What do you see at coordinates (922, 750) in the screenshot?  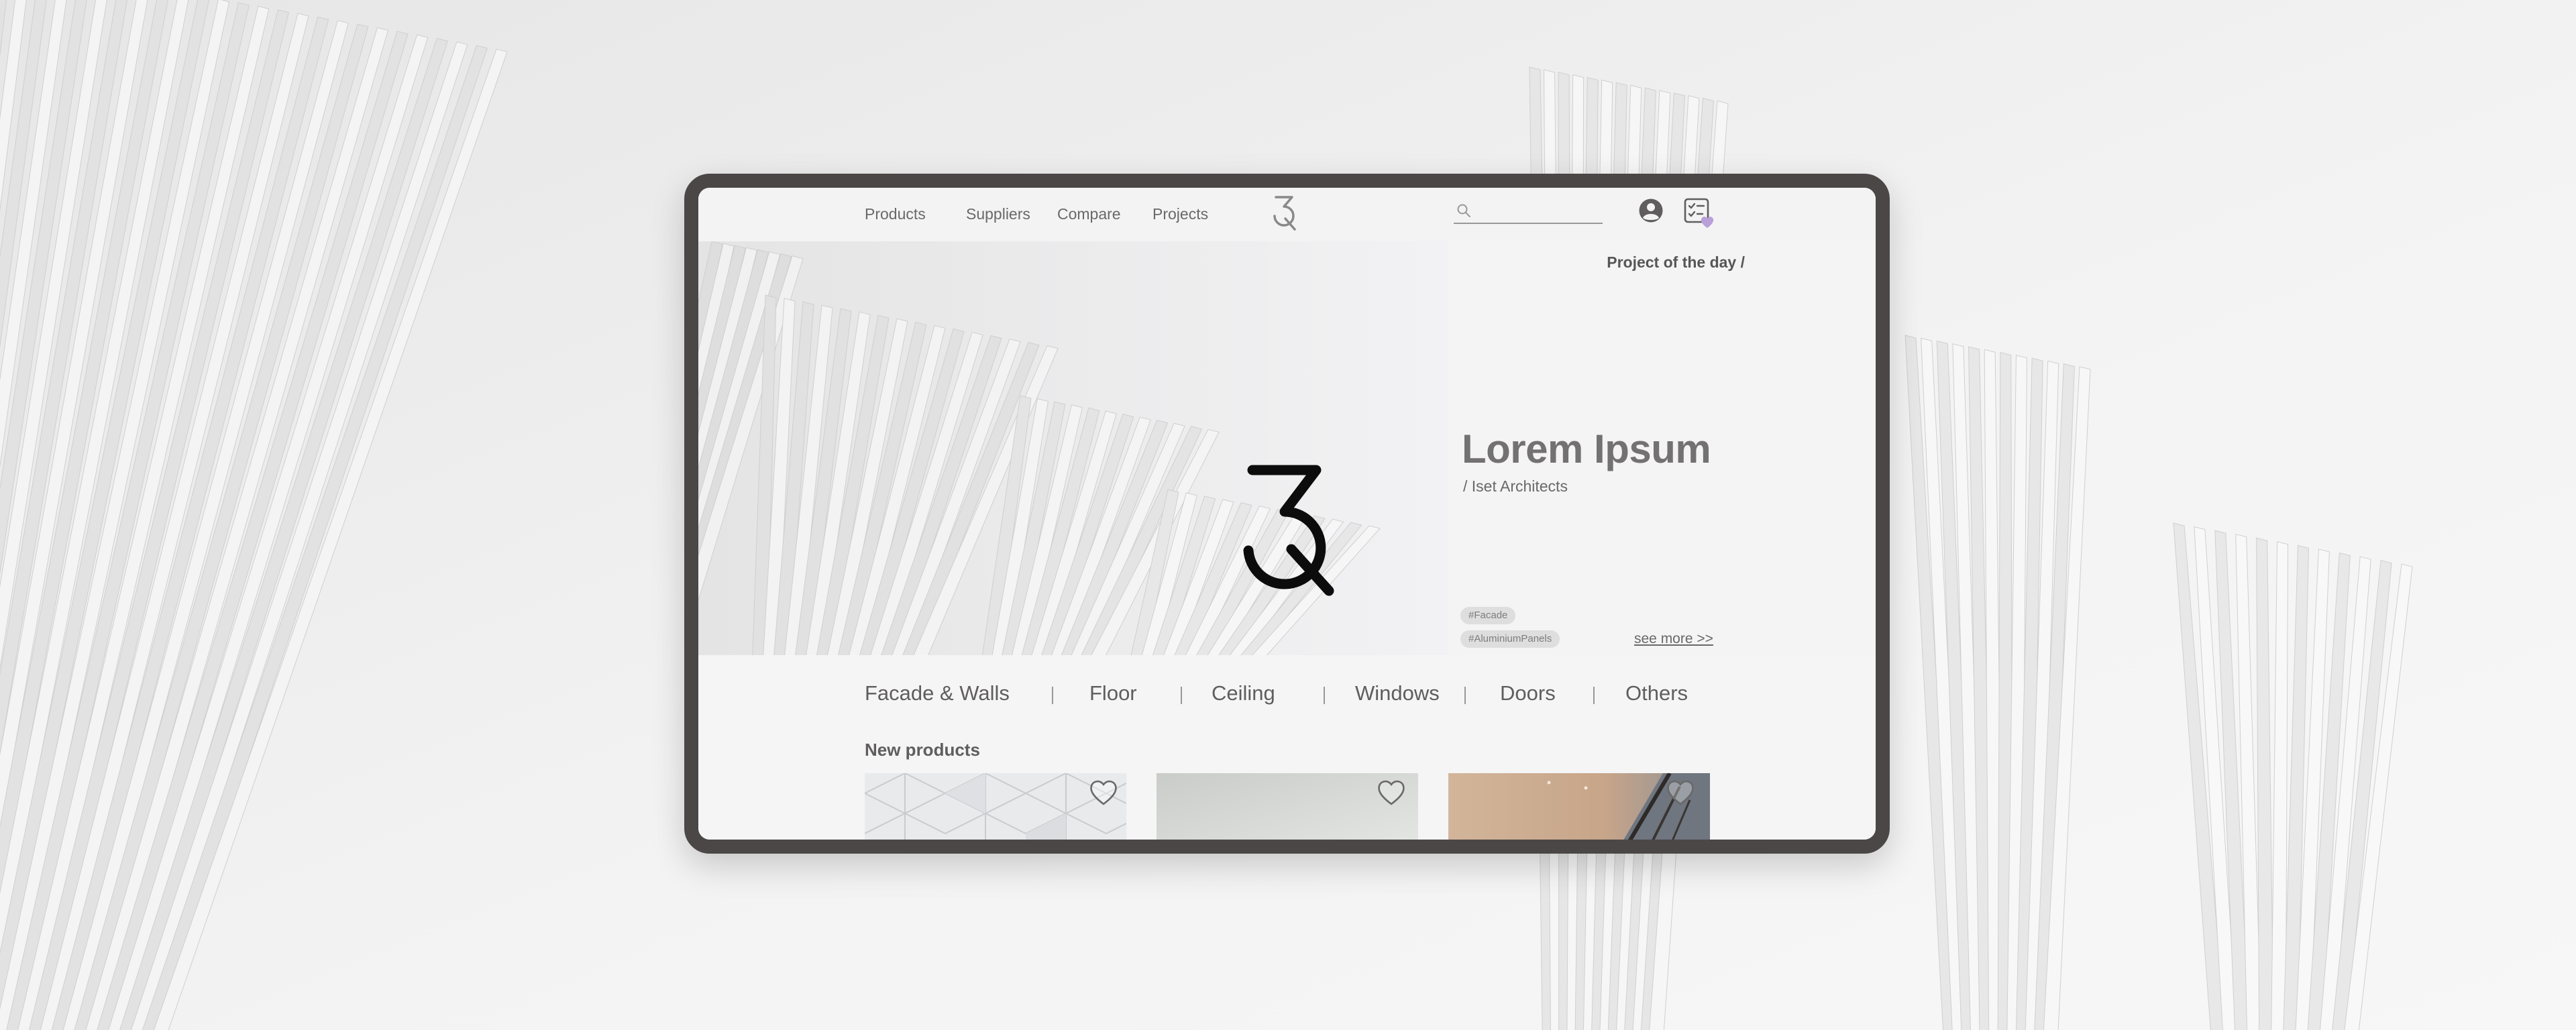 I see `new-products-heading: New products` at bounding box center [922, 750].